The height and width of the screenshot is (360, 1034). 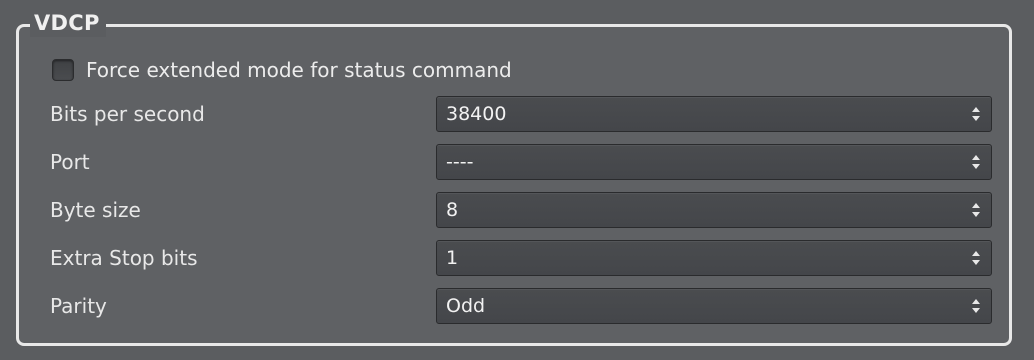 I want to click on bits-per-second-value: 38400, so click(x=476, y=114).